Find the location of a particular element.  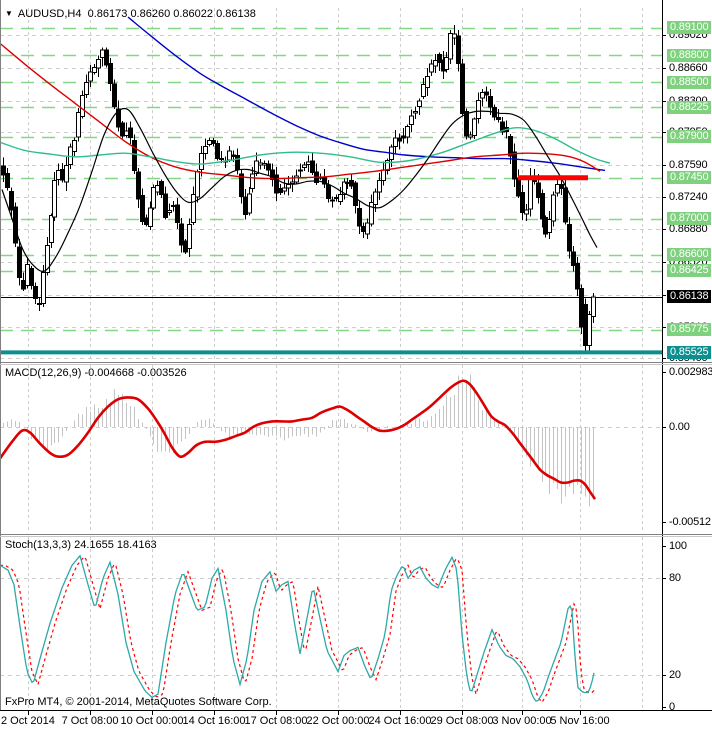

ohlc-values: 0.86173 0.86260 0.86022 0.86138 is located at coordinates (171, 14).